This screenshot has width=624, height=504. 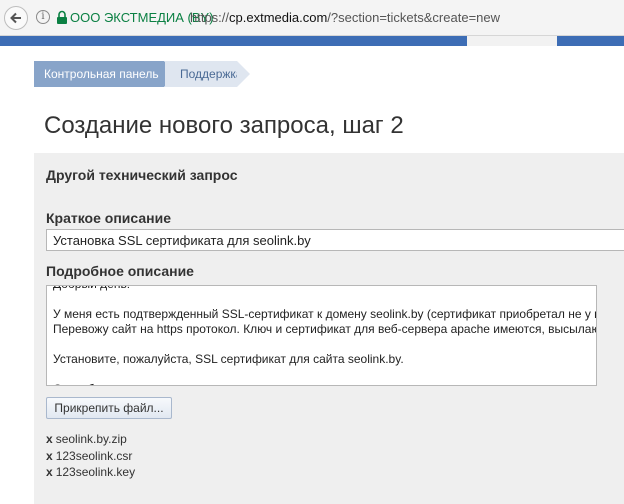 I want to click on top-nav-active-tab, so click(x=512, y=41).